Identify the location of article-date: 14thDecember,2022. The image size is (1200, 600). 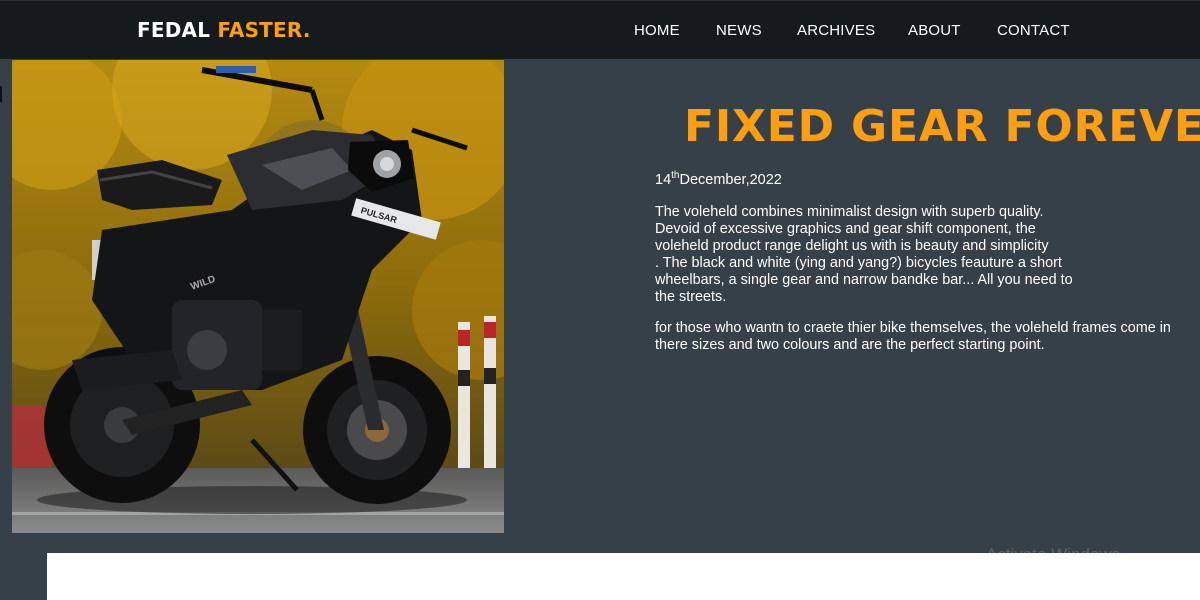
(718, 179).